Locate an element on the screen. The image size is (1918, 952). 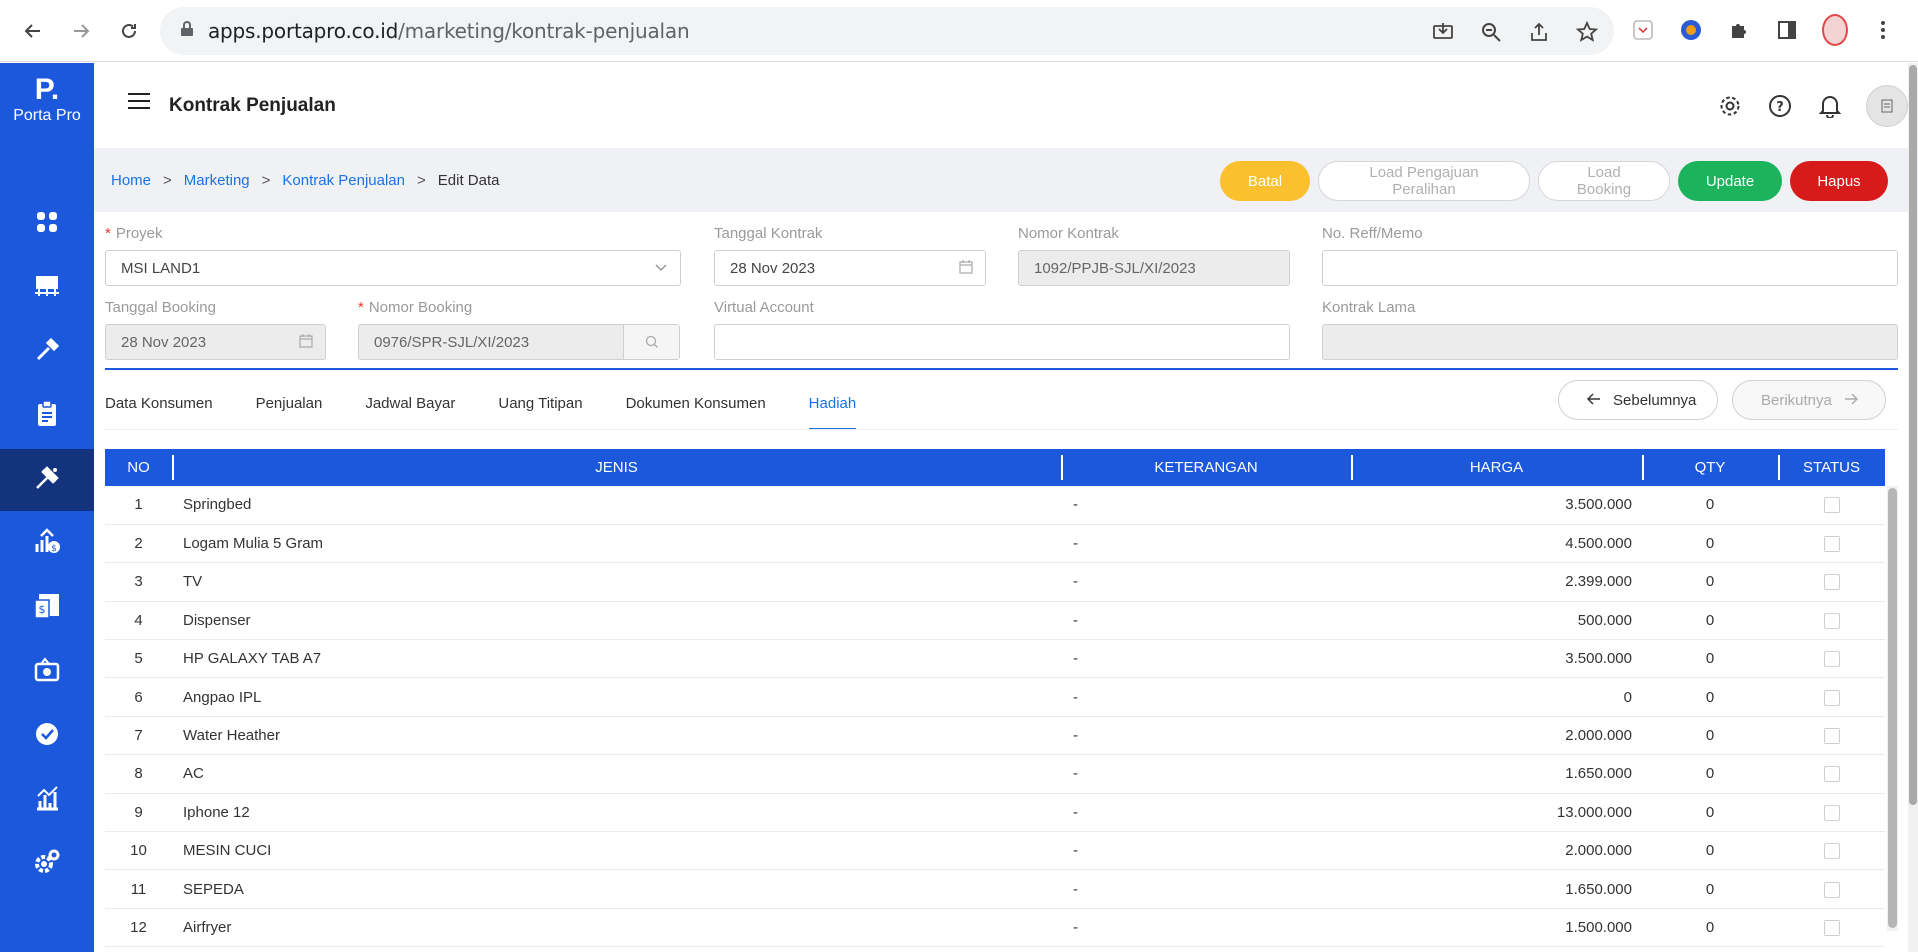
cell-harga: 3.500.000 is located at coordinates (1496, 505).